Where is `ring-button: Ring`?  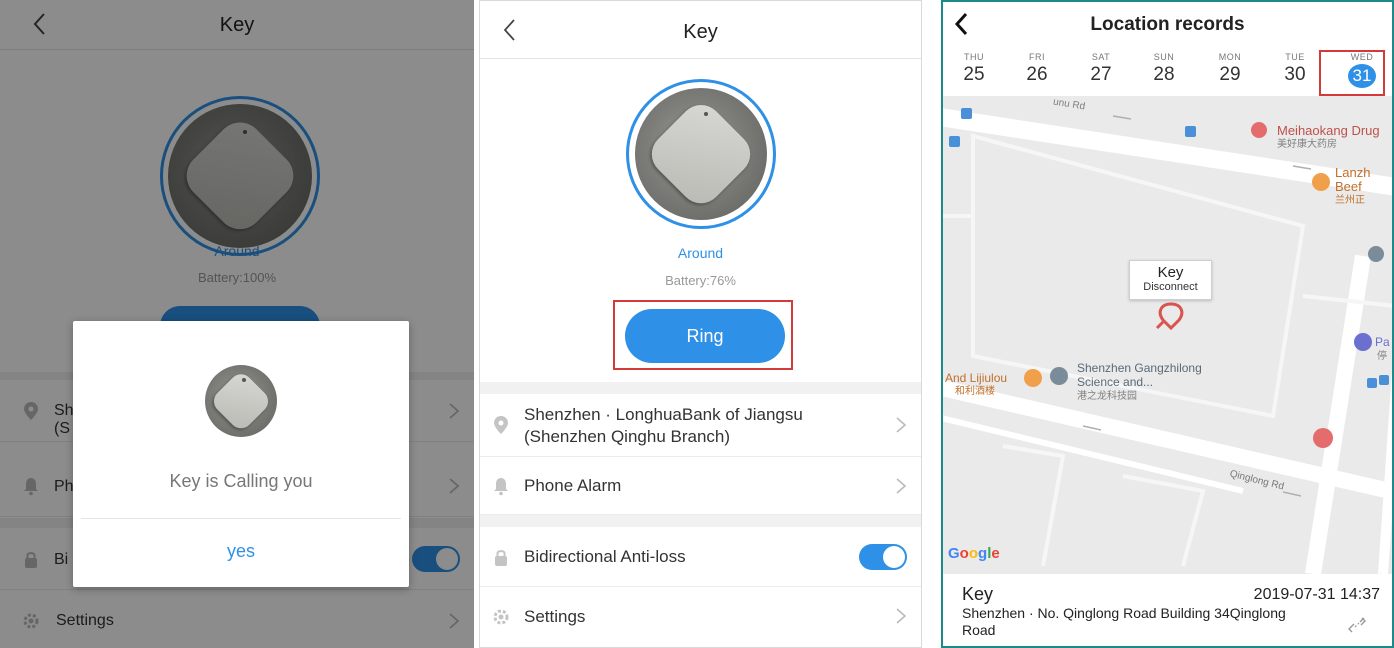
ring-button: Ring is located at coordinates (705, 336).